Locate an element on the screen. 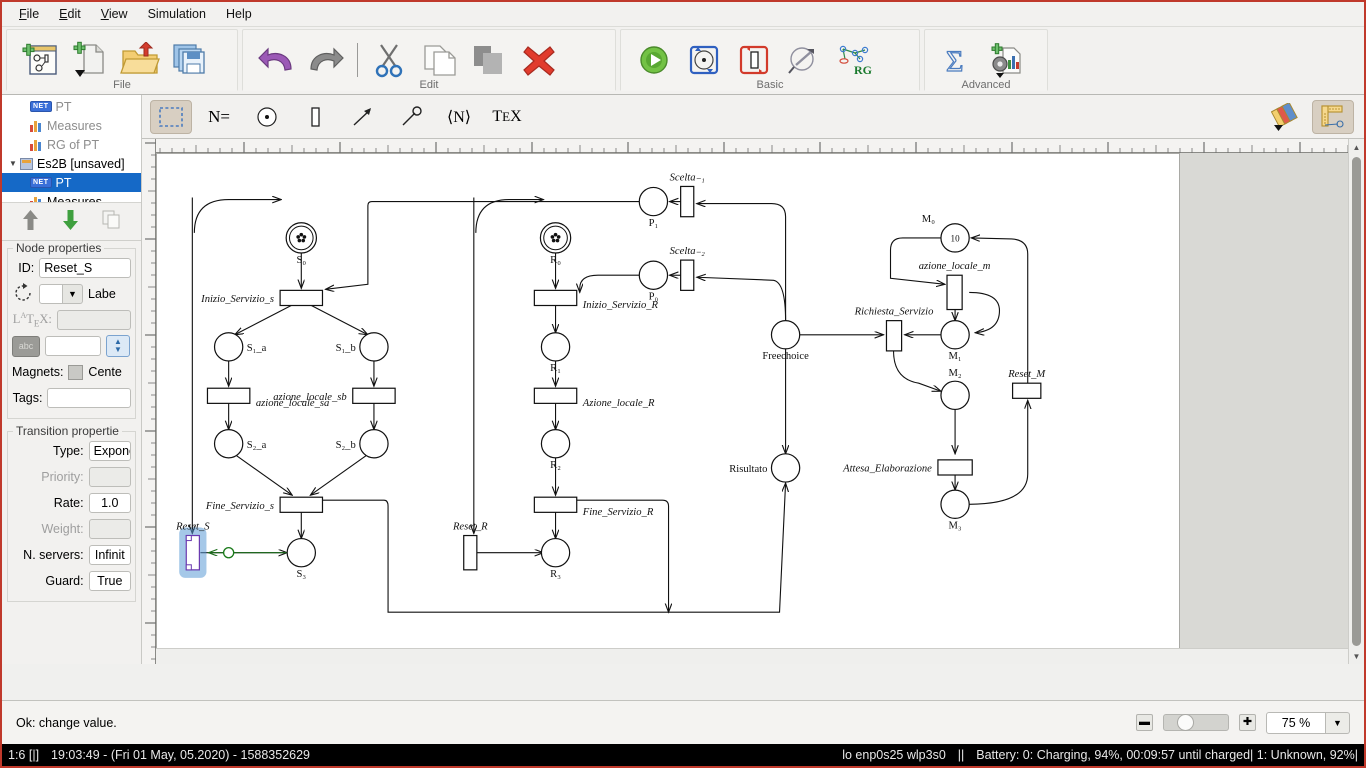 The height and width of the screenshot is (768, 1366). paste-button is located at coordinates (489, 60).